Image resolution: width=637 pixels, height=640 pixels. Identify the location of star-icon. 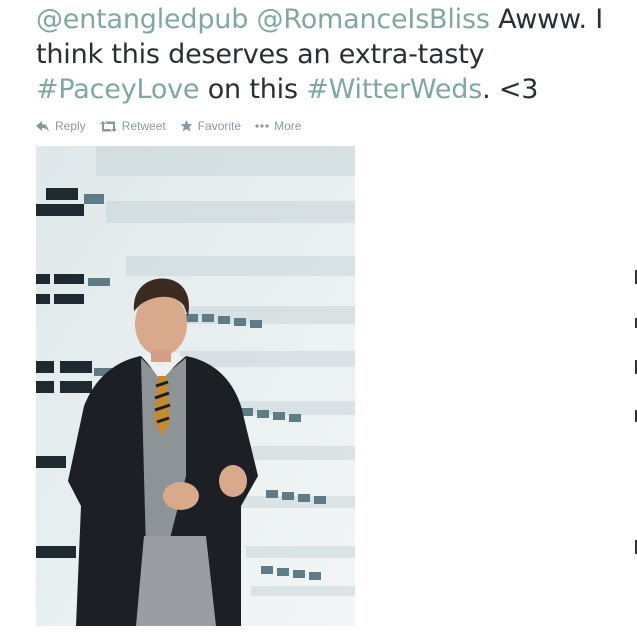
(186, 126).